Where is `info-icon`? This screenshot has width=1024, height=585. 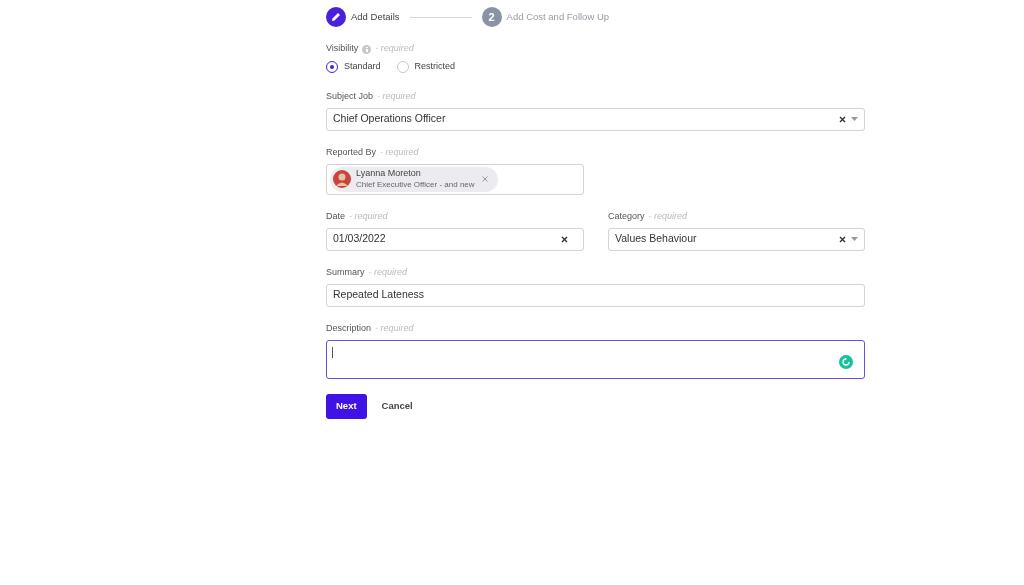
info-icon is located at coordinates (367, 49).